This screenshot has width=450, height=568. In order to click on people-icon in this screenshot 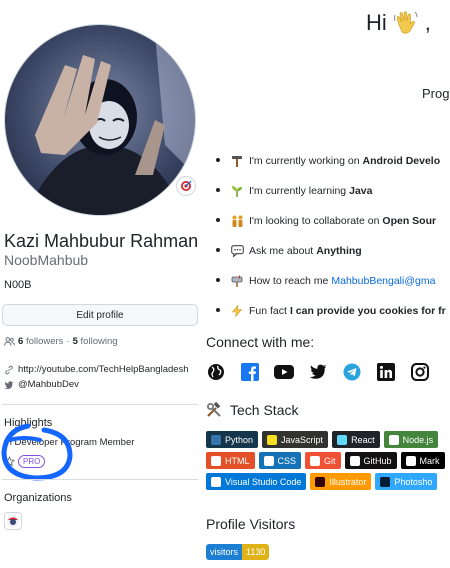, I will do `click(9, 341)`.